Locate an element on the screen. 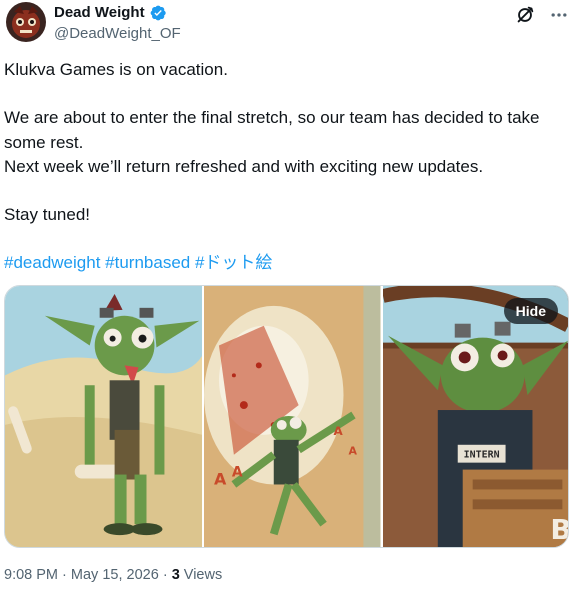 This screenshot has width=582, height=591. grok-icon is located at coordinates (525, 15).